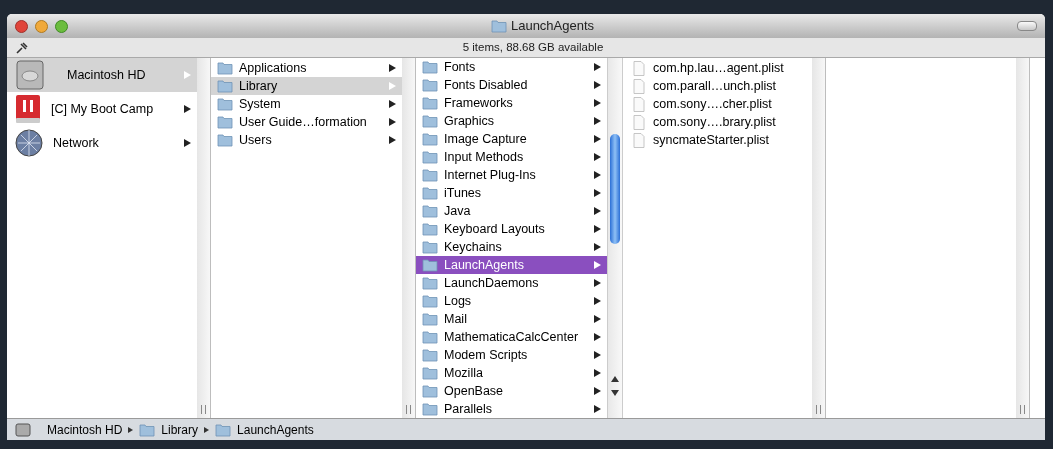 This screenshot has height=449, width=1053. I want to click on folder-item: Fonts, so click(511, 67).